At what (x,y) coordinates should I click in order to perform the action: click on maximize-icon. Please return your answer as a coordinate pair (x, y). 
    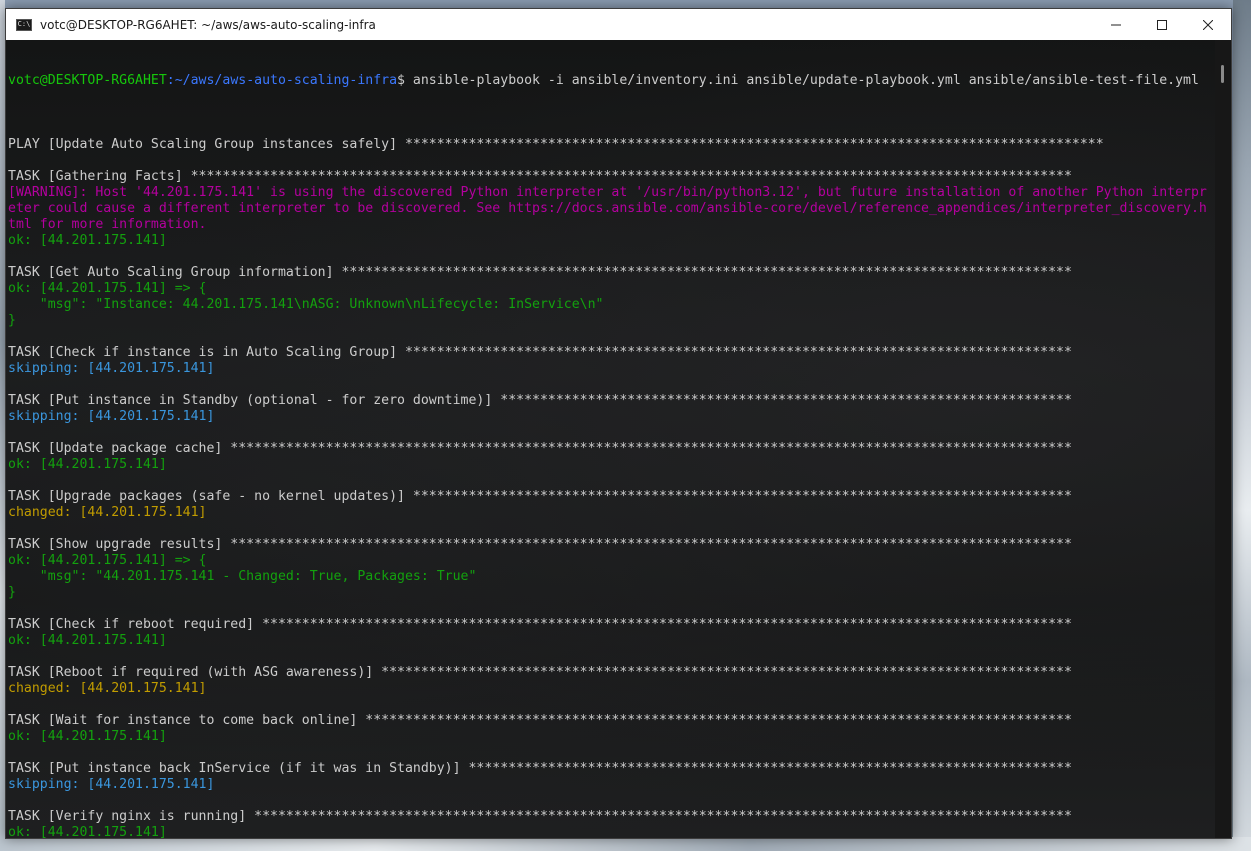
    Looking at the image, I should click on (1162, 24).